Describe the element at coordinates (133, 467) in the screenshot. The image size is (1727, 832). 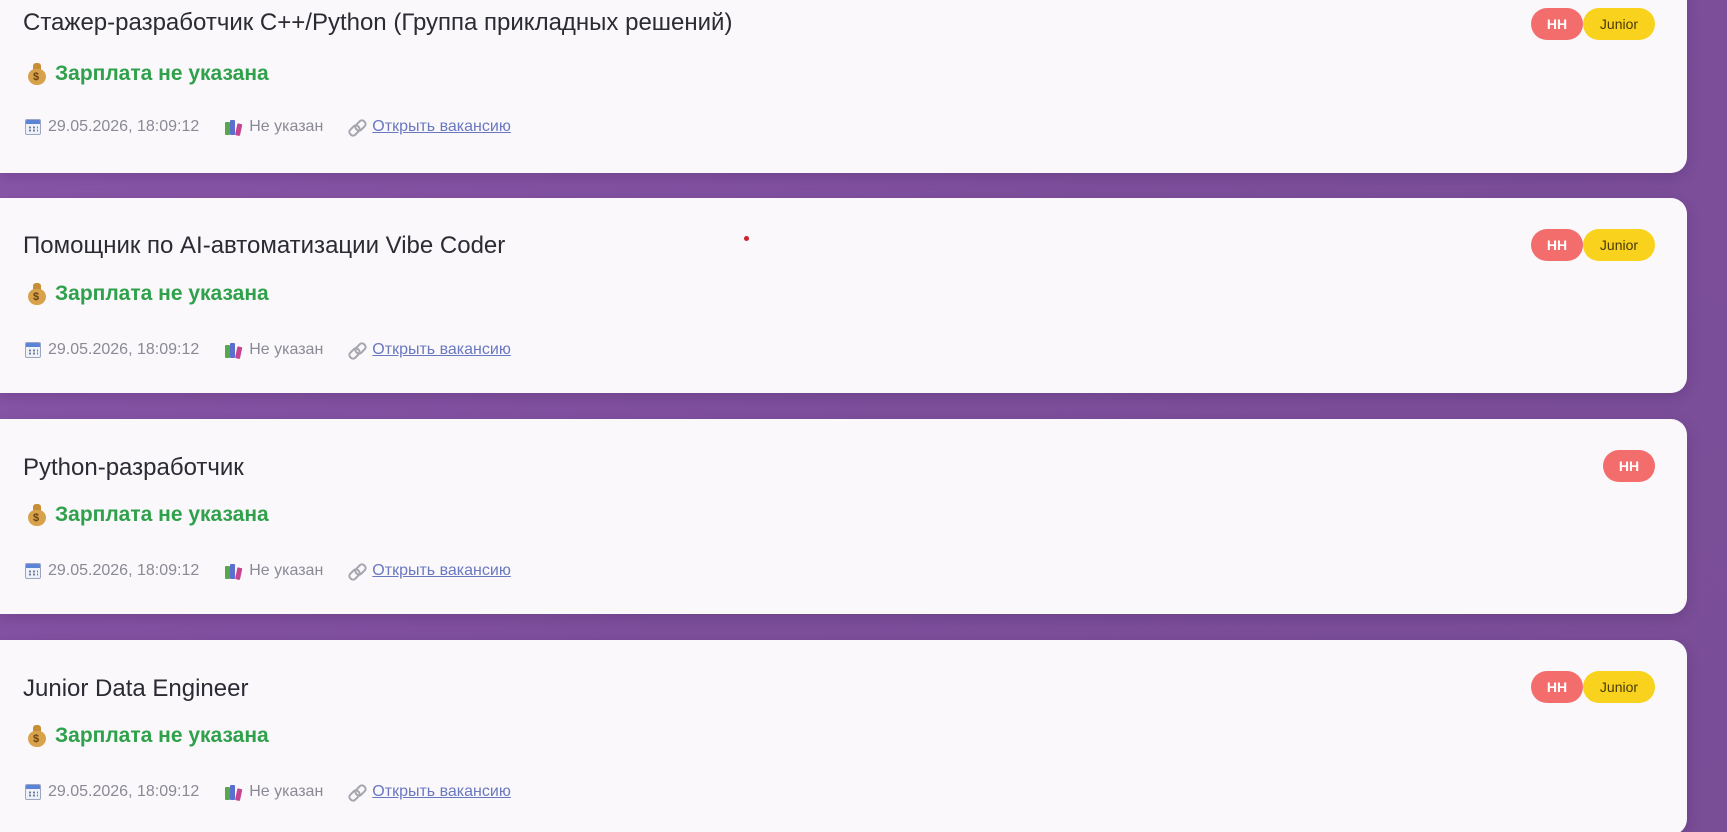
I see `vacancy-title: Python-разработчик` at that location.